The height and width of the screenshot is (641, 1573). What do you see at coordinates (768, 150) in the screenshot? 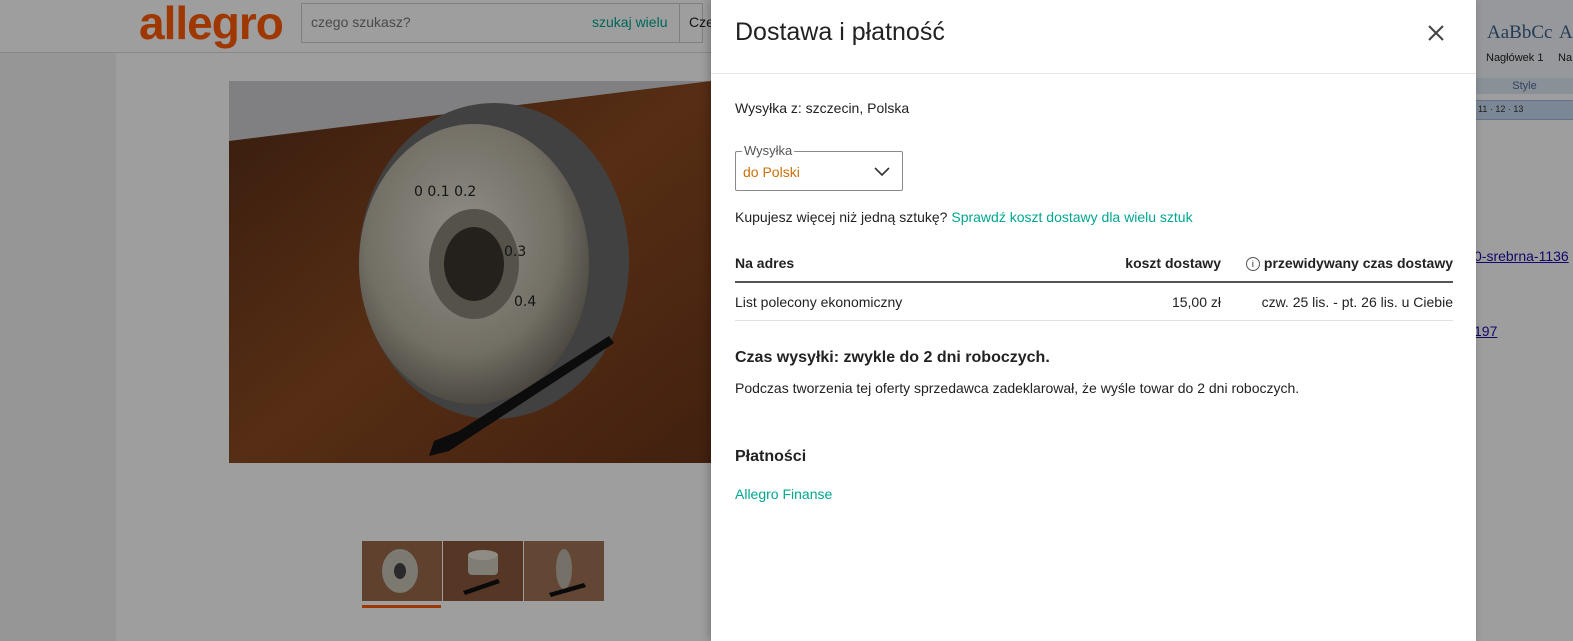
I see `select-legend: Wysyłka` at bounding box center [768, 150].